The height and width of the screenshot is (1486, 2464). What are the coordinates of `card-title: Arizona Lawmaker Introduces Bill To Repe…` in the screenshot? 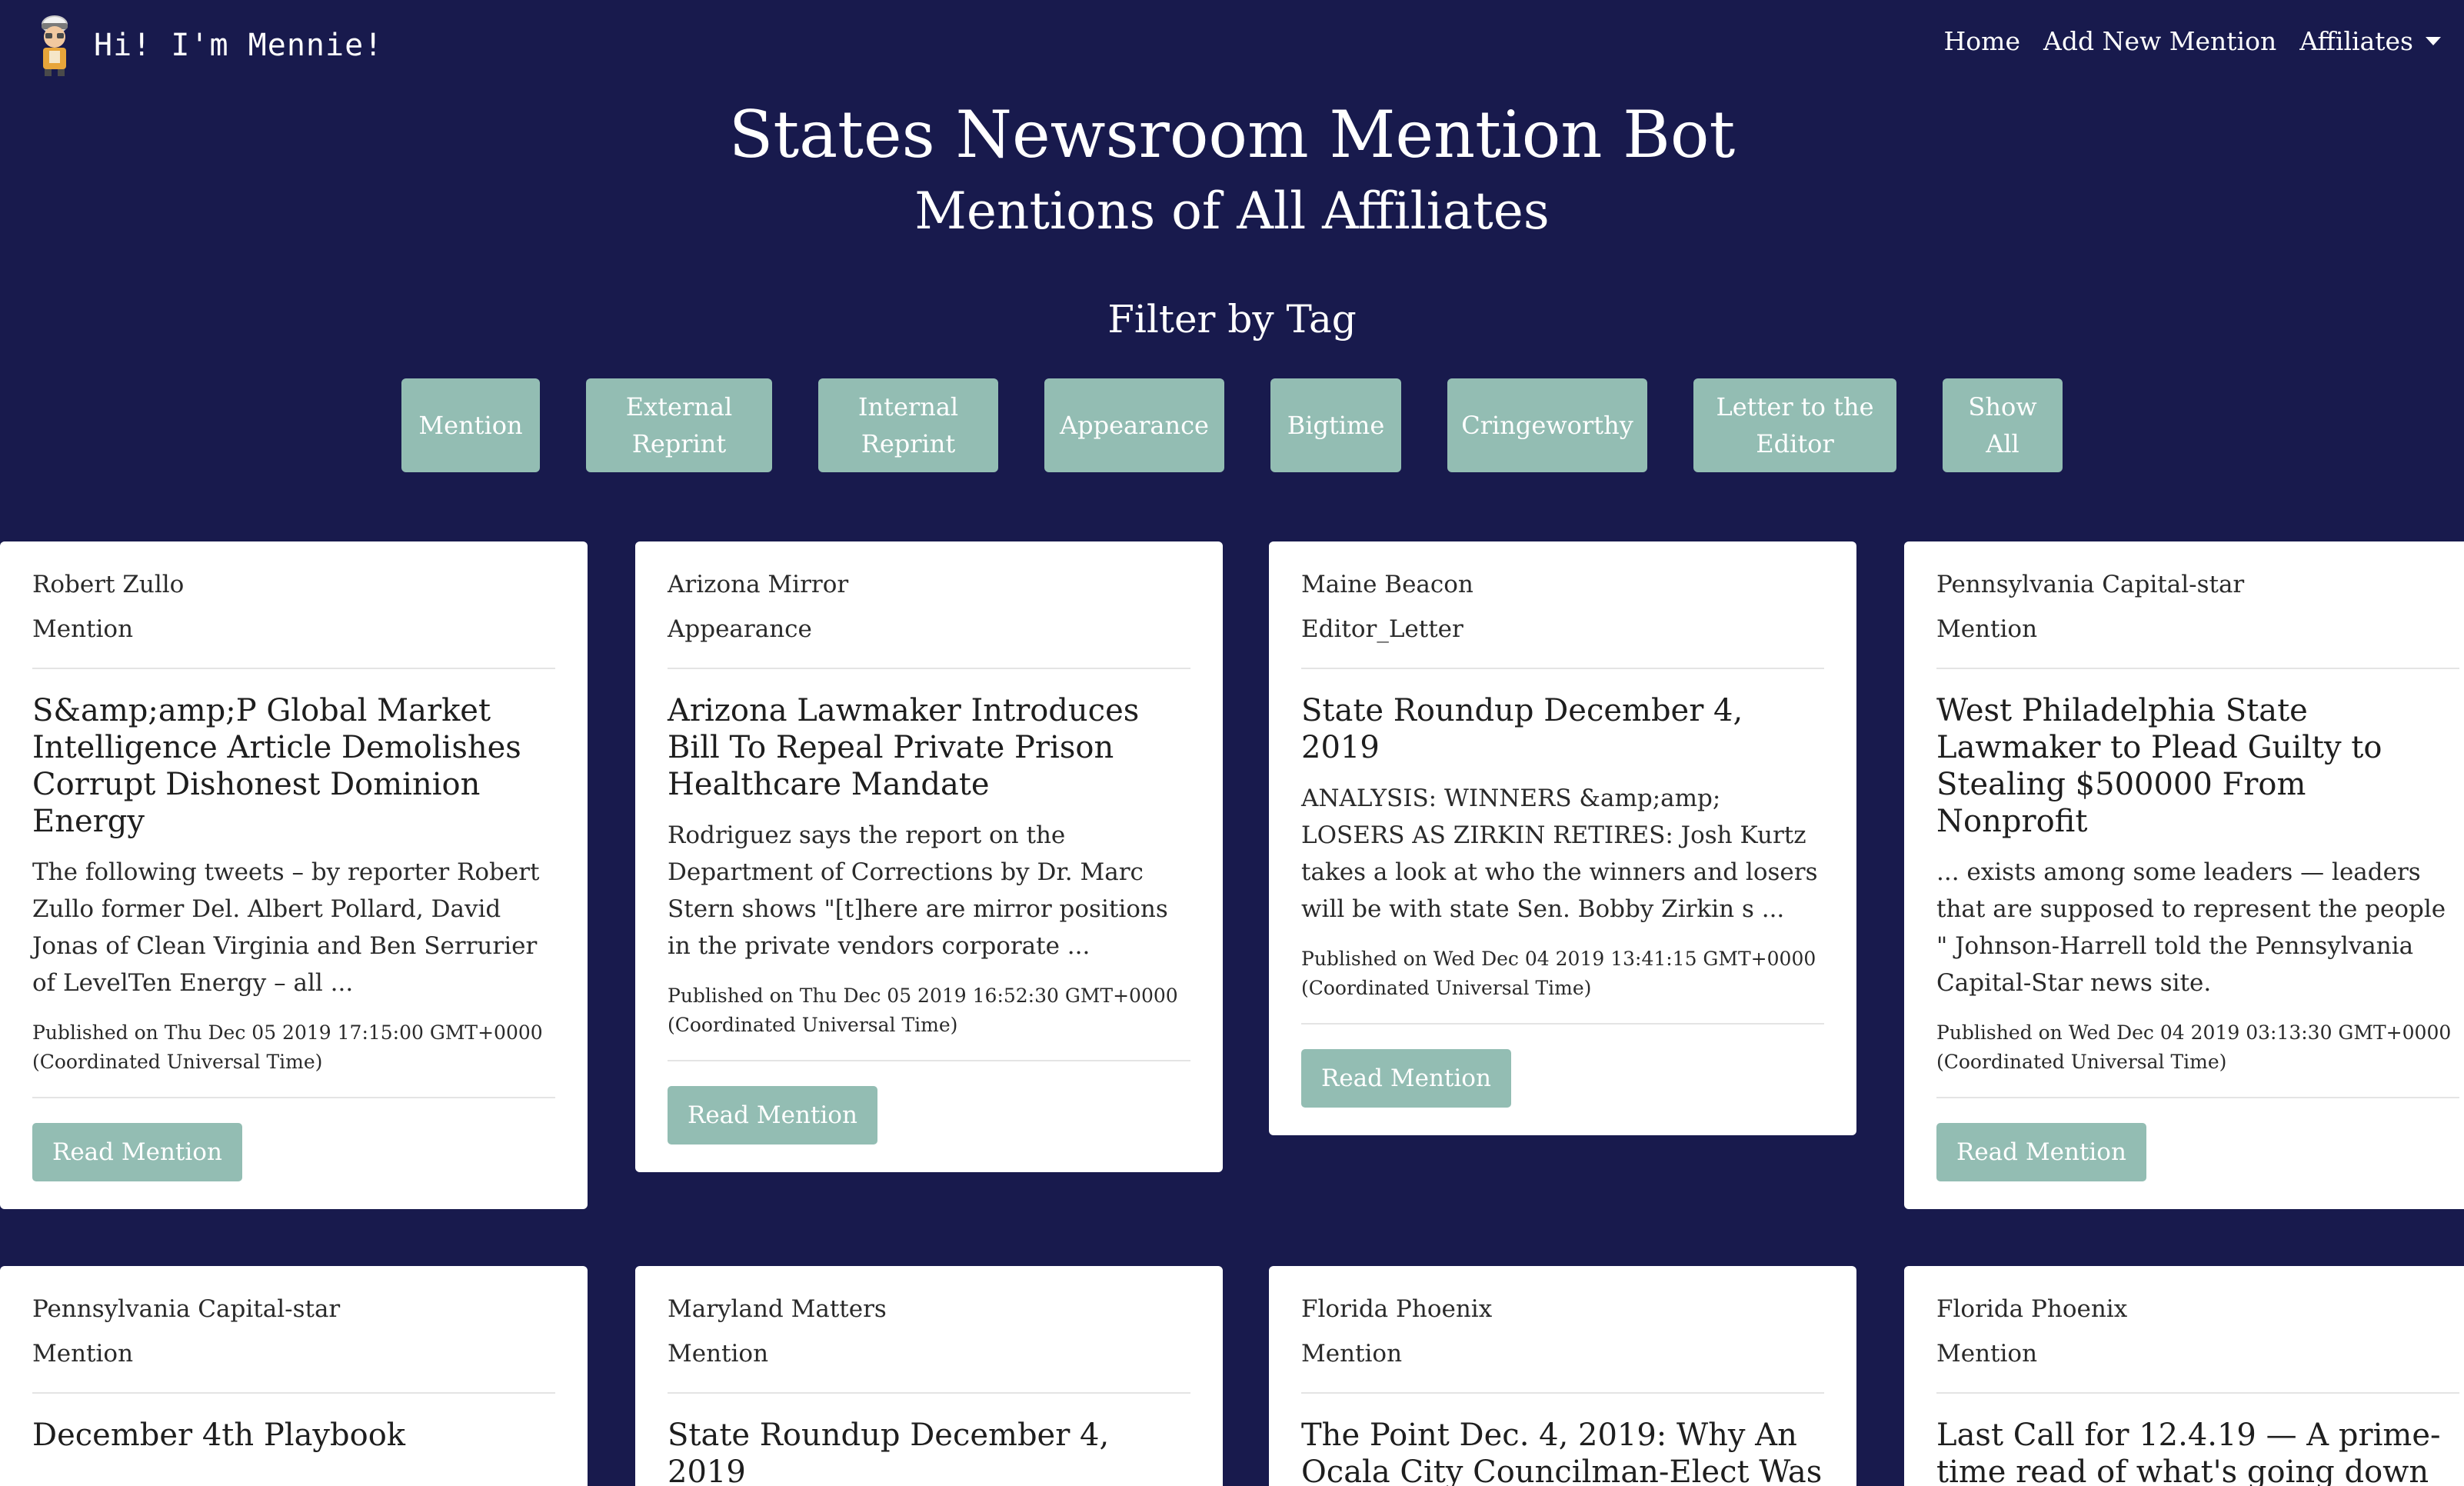 It's located at (904, 747).